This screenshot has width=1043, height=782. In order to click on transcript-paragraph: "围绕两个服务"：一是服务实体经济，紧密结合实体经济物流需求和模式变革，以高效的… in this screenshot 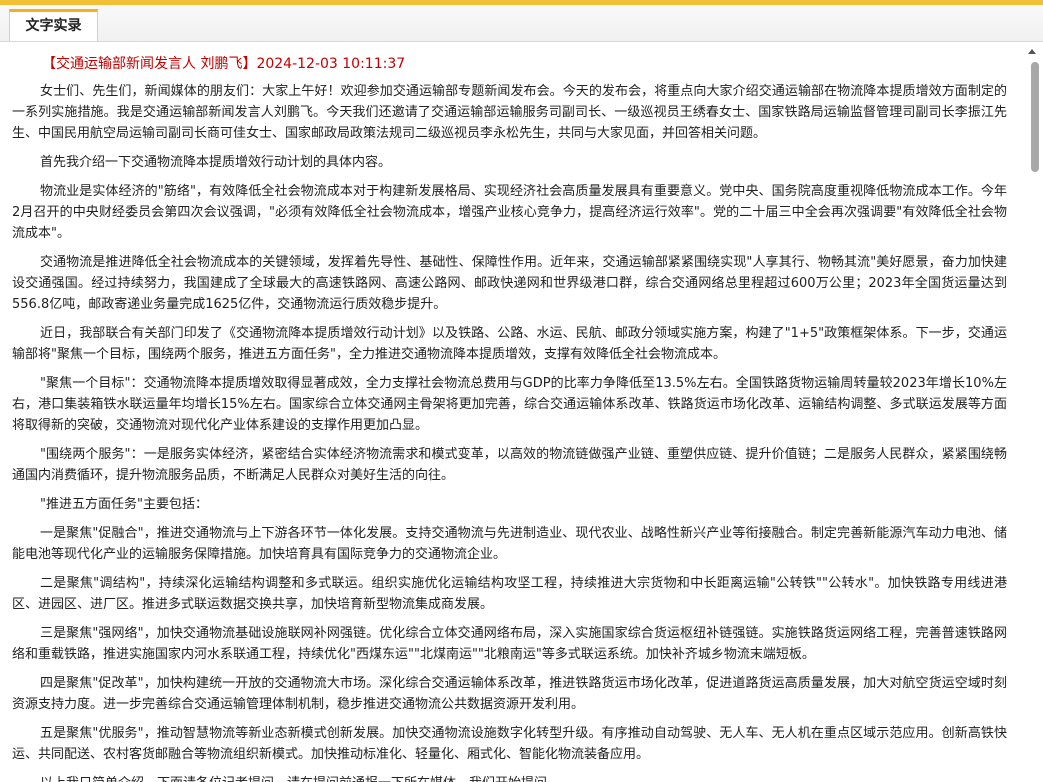, I will do `click(509, 465)`.